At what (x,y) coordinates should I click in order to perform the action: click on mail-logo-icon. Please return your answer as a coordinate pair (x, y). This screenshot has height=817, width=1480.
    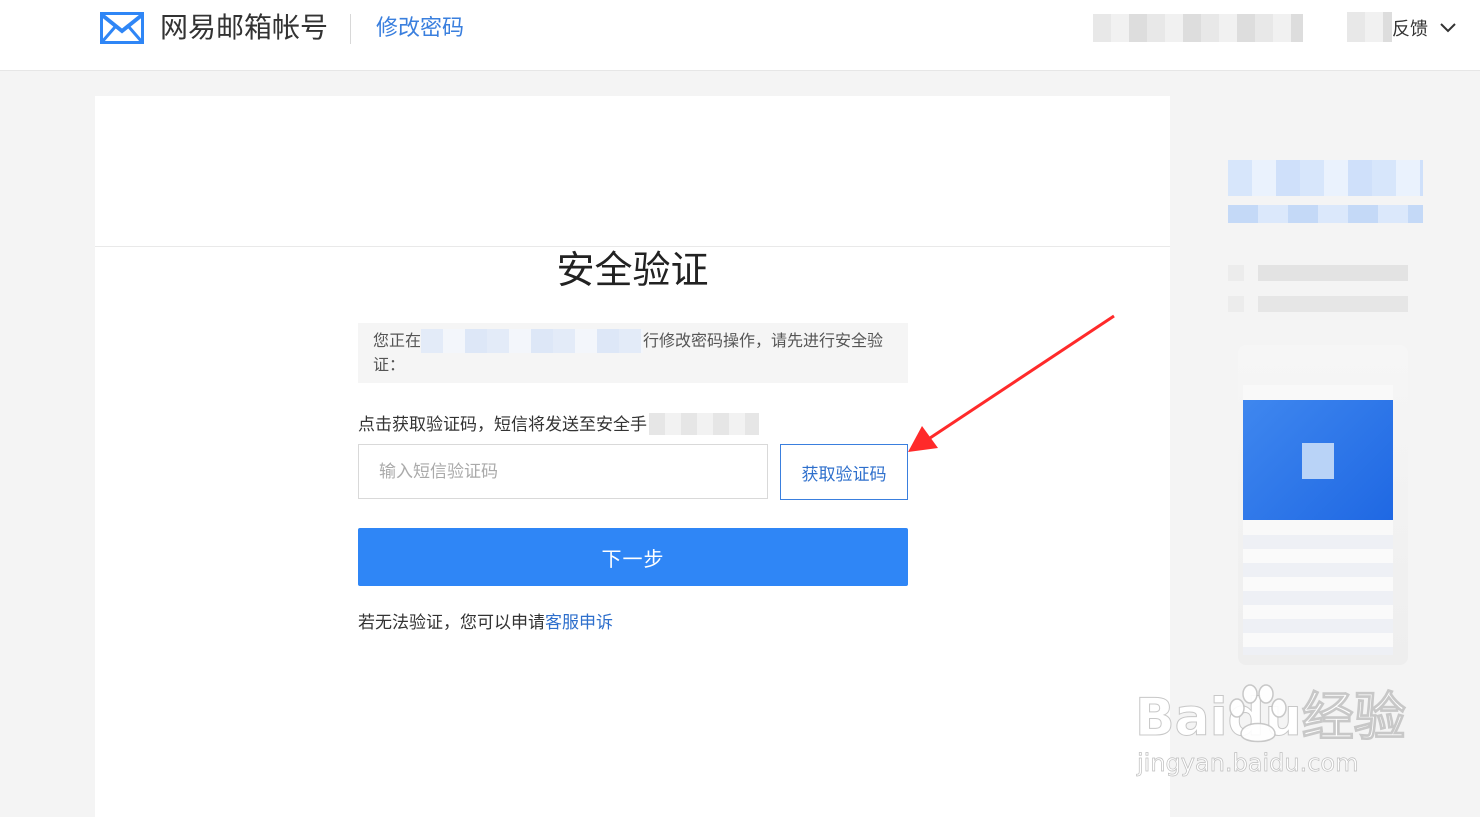
    Looking at the image, I should click on (122, 28).